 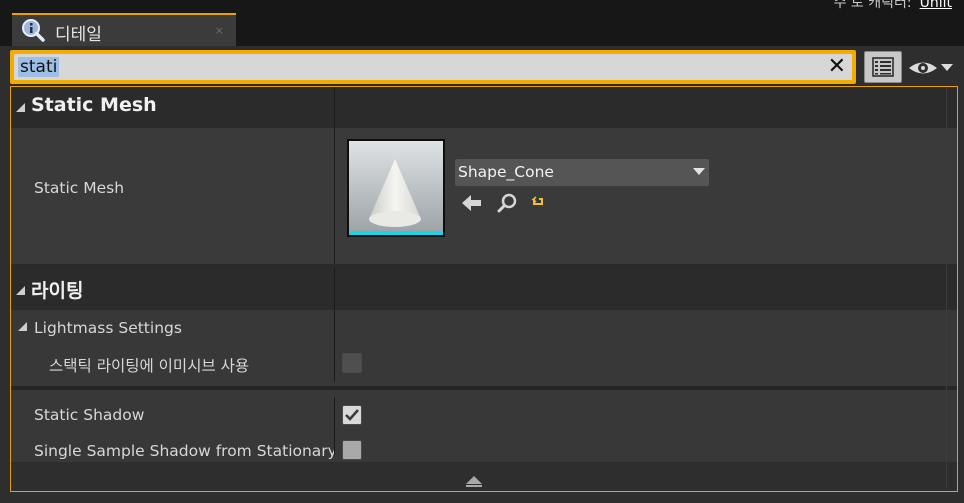 I want to click on top-right-link: Unlit, so click(x=936, y=5).